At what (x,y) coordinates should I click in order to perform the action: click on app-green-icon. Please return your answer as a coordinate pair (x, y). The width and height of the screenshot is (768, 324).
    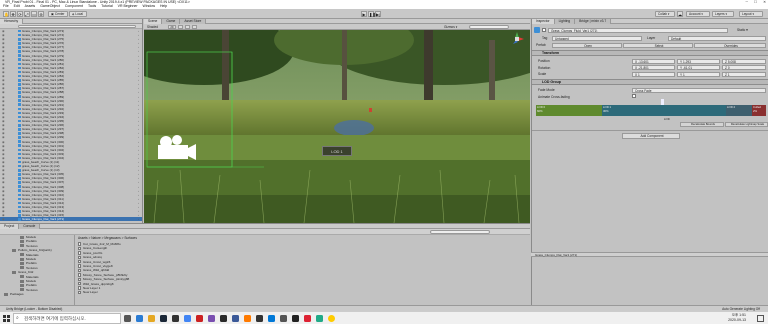
    Looking at the image, I should click on (319, 318).